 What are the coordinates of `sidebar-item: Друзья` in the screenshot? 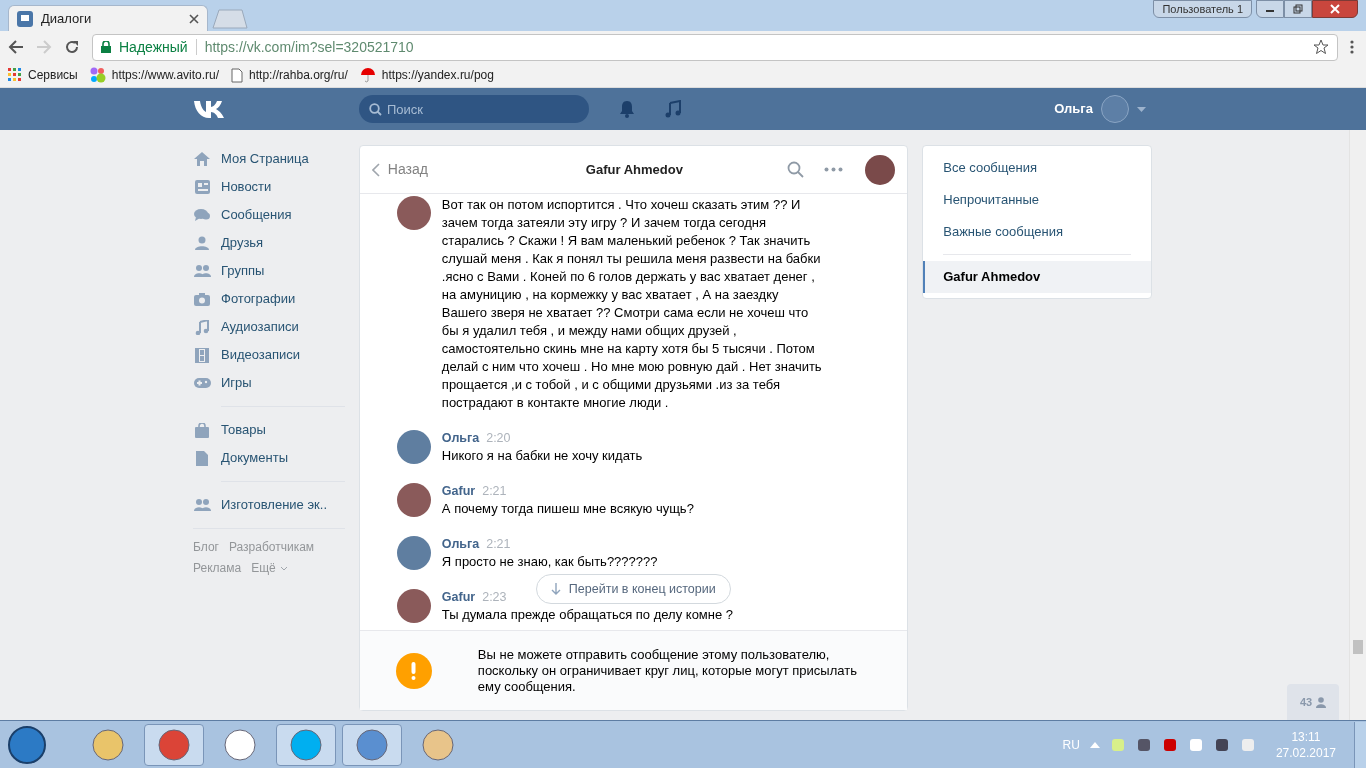 It's located at (269, 243).